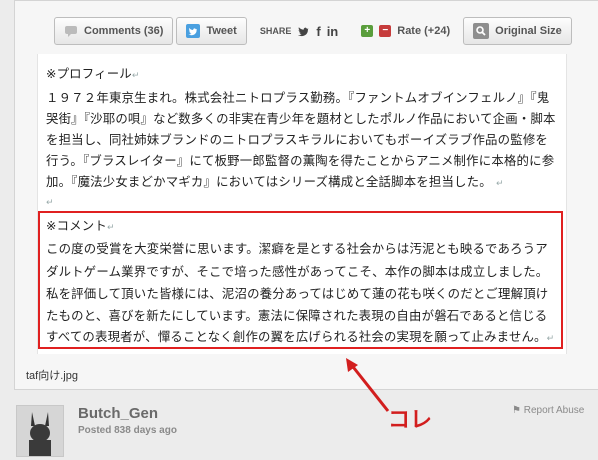 This screenshot has height=460, width=598. Describe the element at coordinates (516, 410) in the screenshot. I see `flag-icon: ⚑` at that location.